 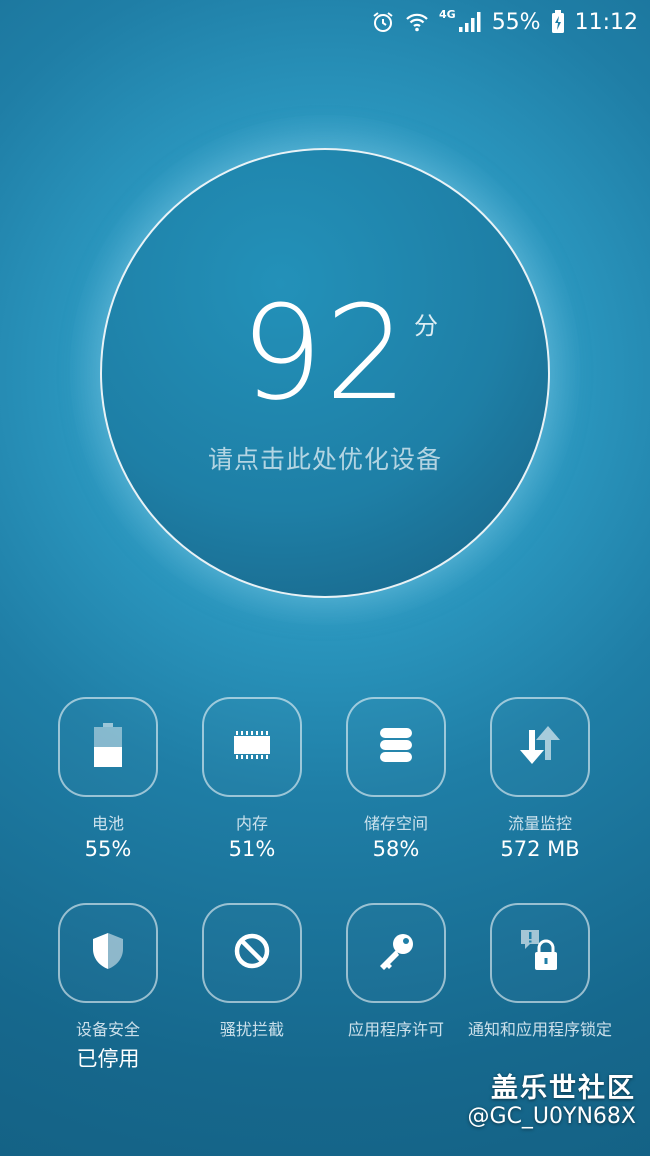 I want to click on tile-data-usage-value: 572 MB, so click(x=540, y=849).